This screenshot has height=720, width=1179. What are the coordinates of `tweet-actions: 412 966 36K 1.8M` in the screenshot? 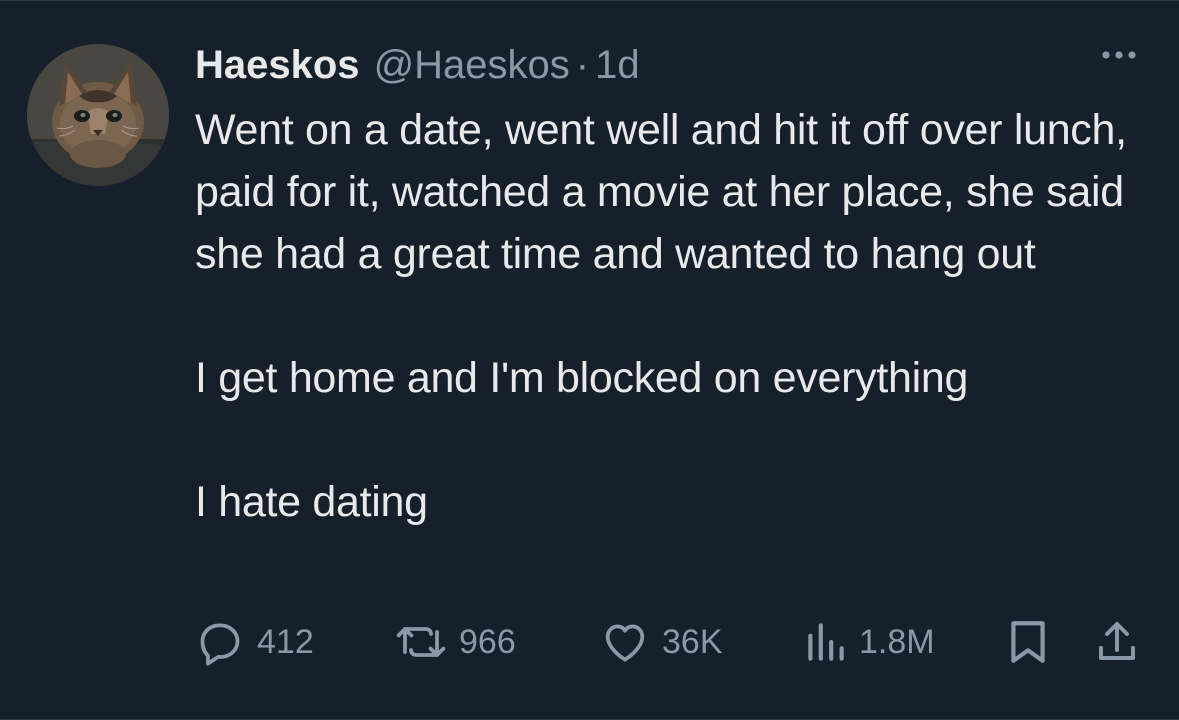 It's located at (670, 642).